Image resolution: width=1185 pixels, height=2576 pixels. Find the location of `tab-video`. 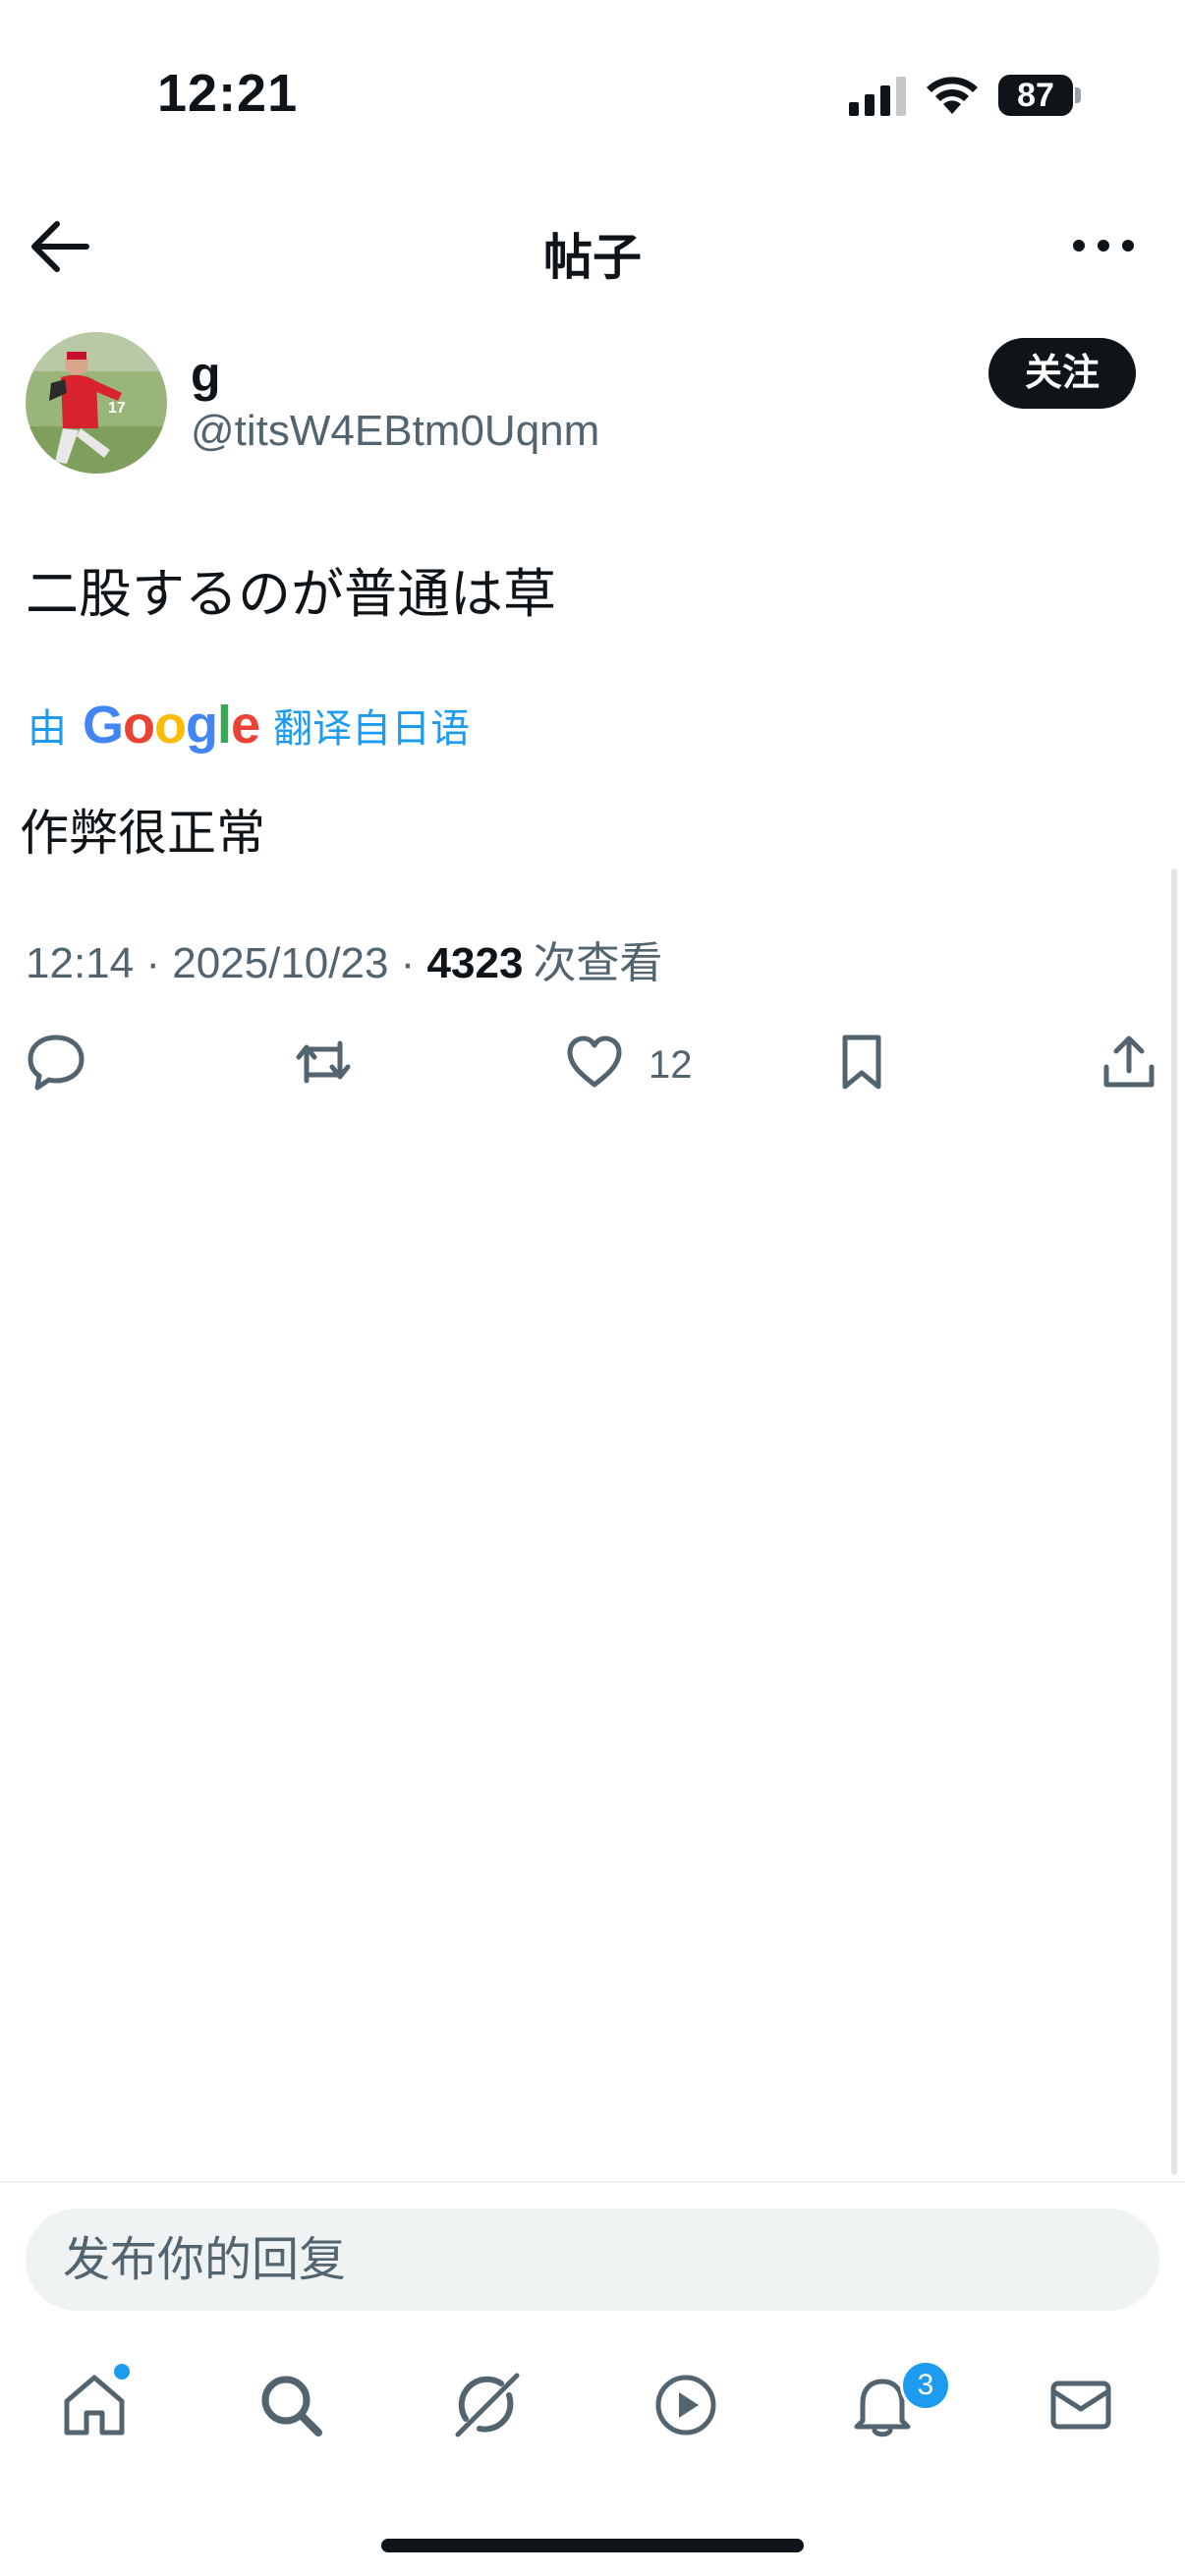

tab-video is located at coordinates (689, 2409).